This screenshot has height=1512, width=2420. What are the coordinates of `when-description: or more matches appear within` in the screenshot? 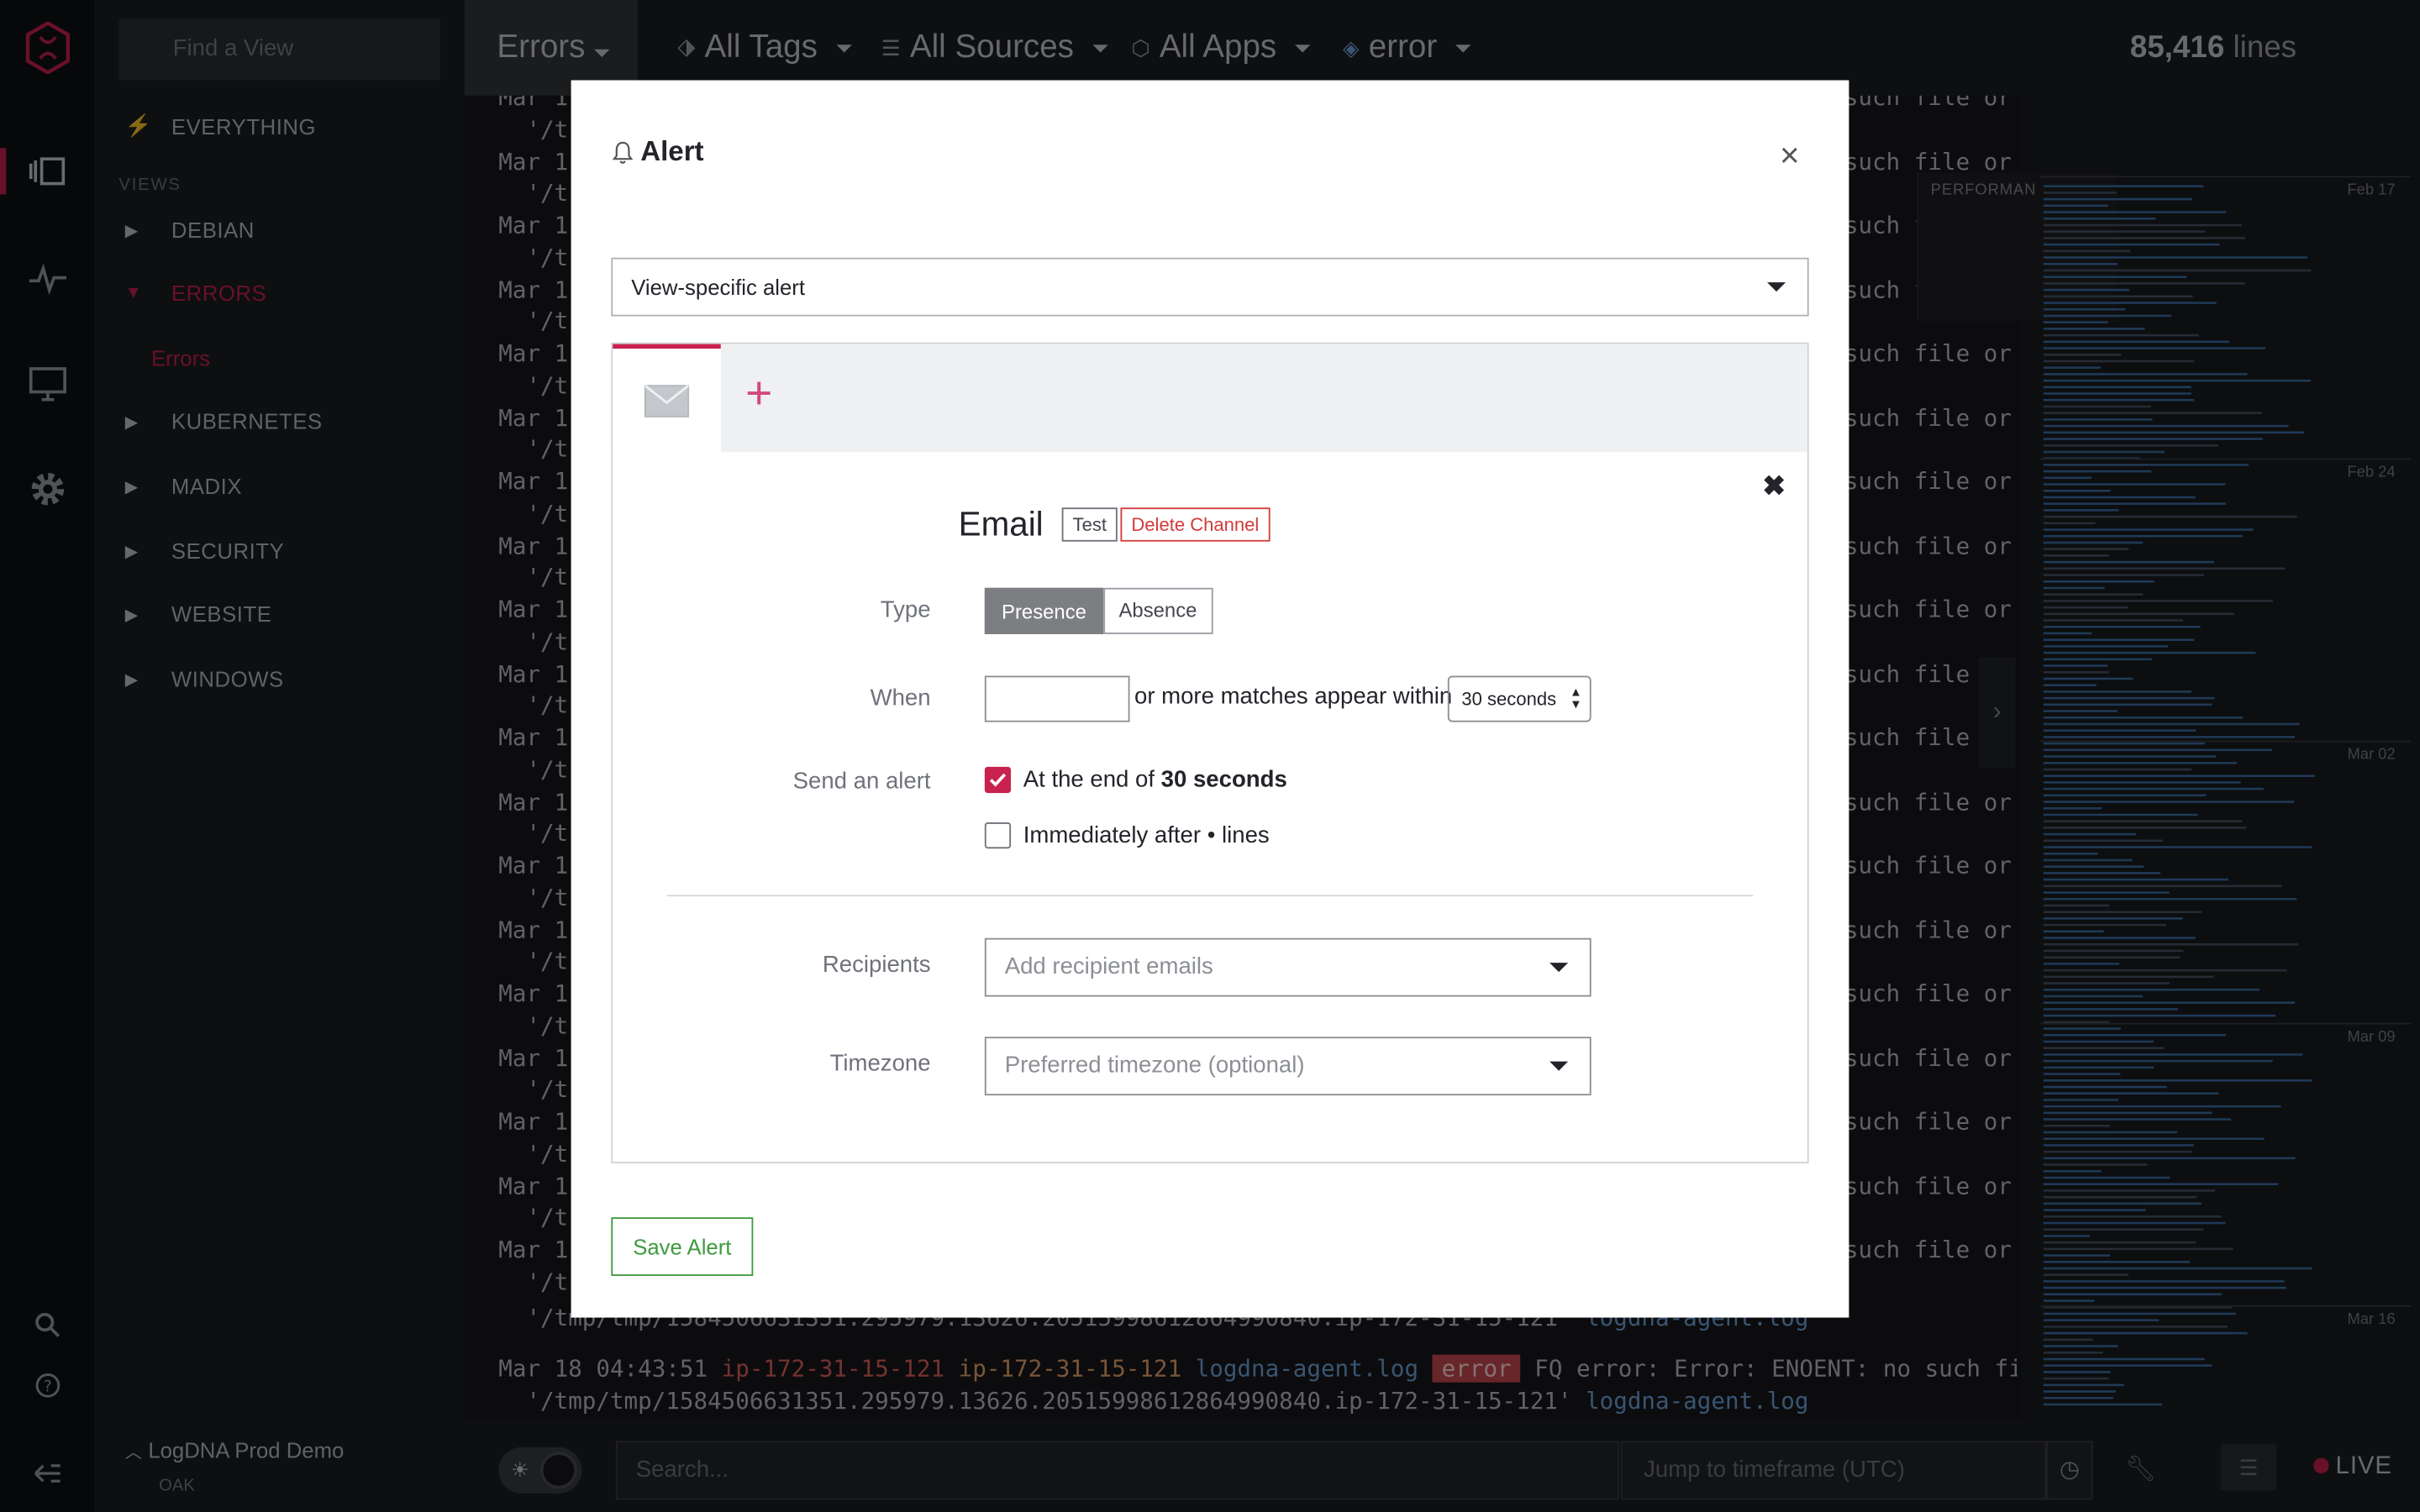 It's located at (1293, 696).